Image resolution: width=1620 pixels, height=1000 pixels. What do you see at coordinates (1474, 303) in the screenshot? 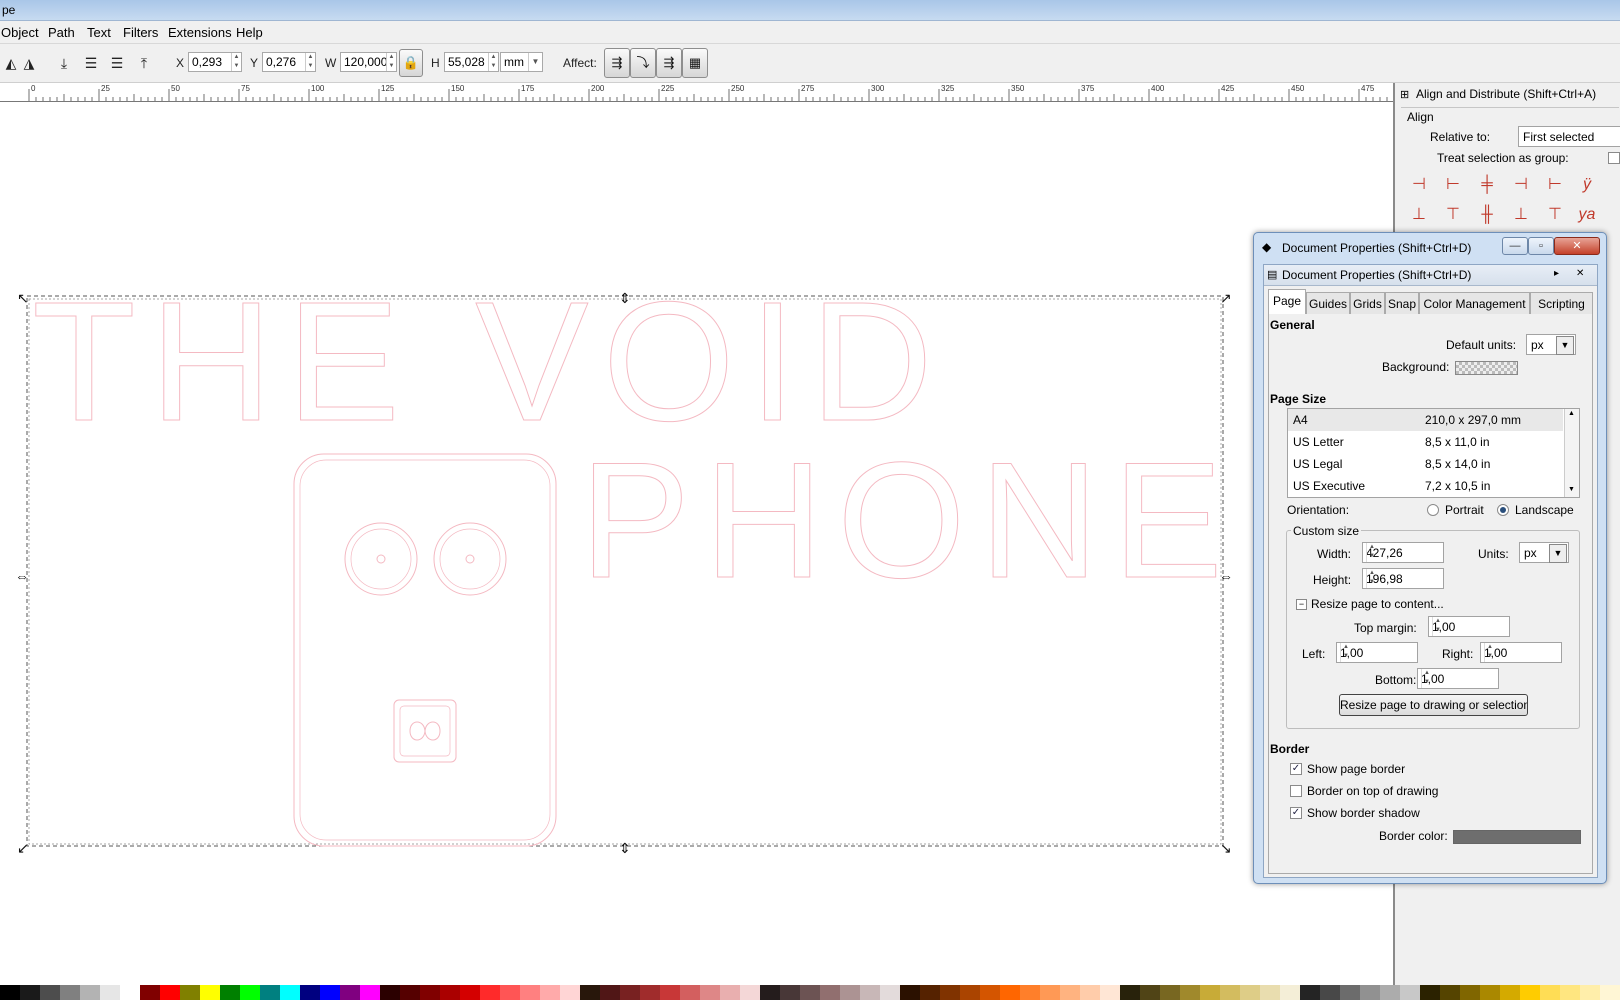
I see `tab-color-management: Color Management` at bounding box center [1474, 303].